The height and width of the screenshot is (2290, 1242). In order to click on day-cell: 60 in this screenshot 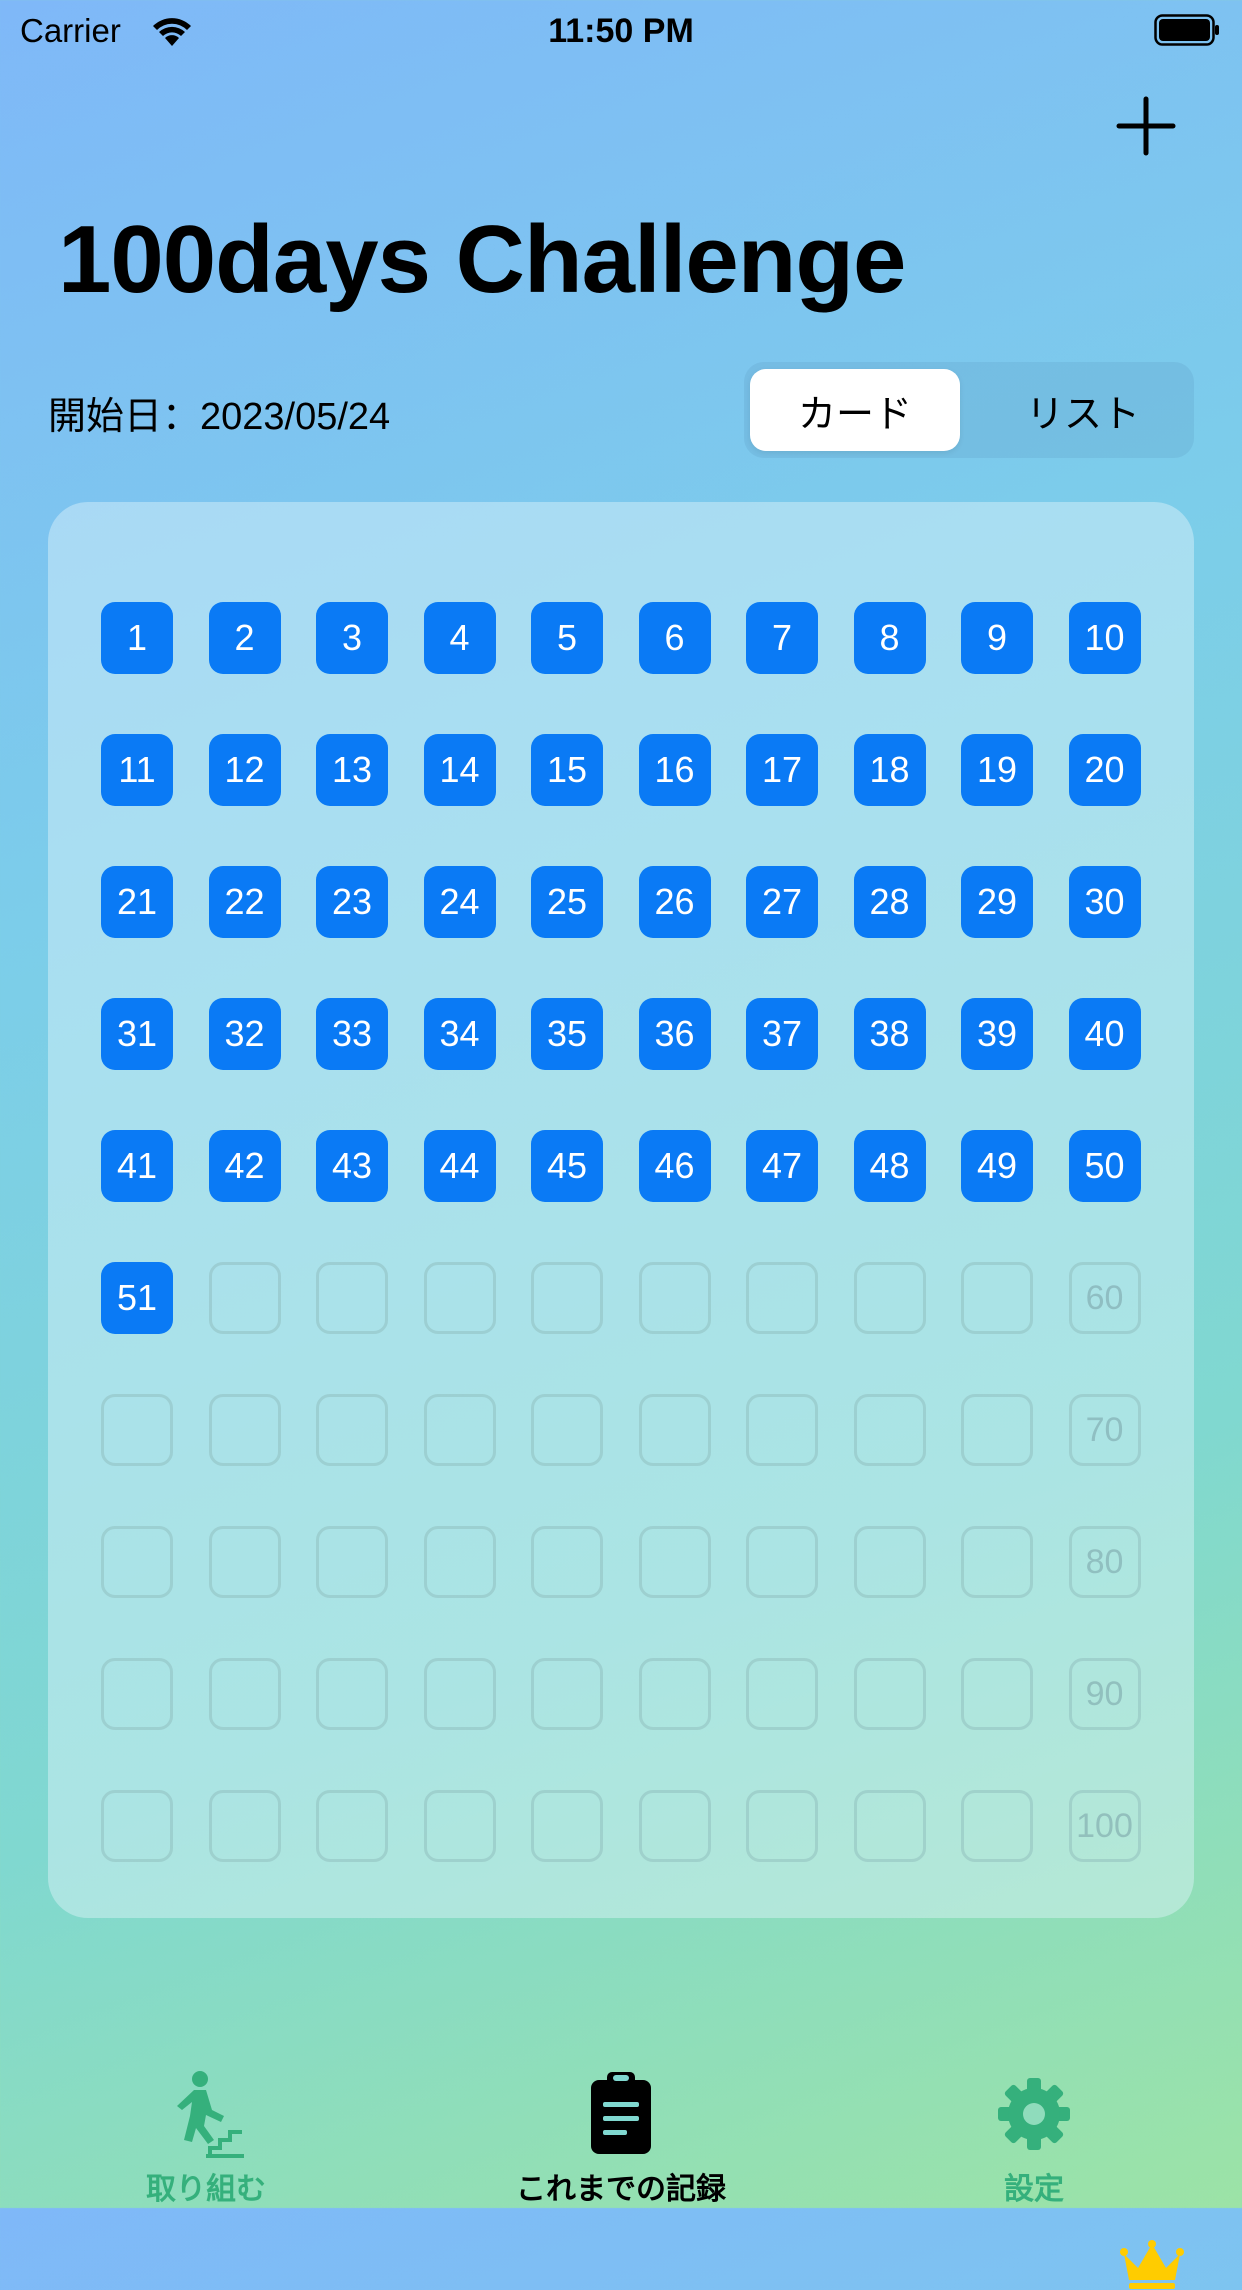, I will do `click(1104, 1298)`.